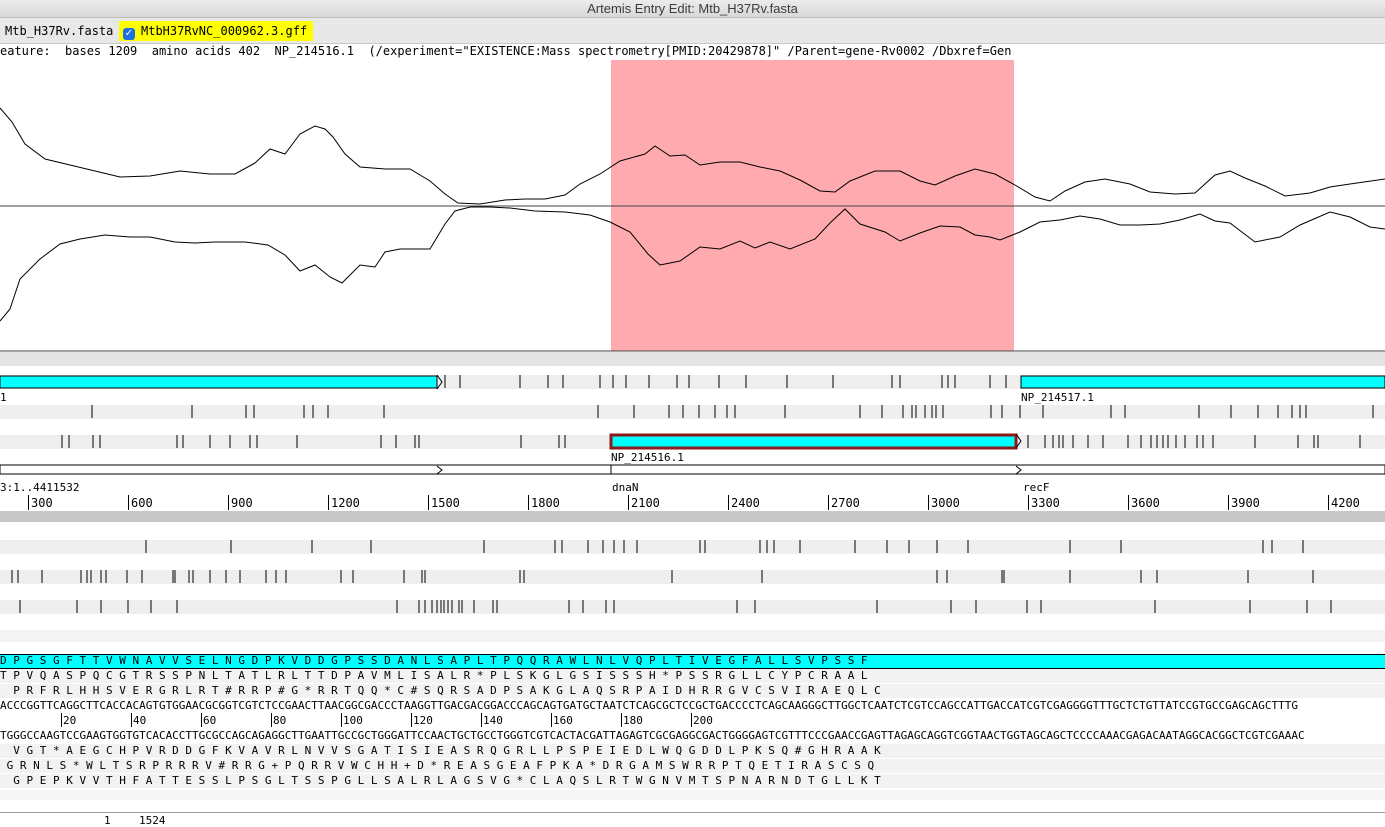 This screenshot has width=1385, height=827. What do you see at coordinates (1036, 487) in the screenshot?
I see `gene-label-recF: recF` at bounding box center [1036, 487].